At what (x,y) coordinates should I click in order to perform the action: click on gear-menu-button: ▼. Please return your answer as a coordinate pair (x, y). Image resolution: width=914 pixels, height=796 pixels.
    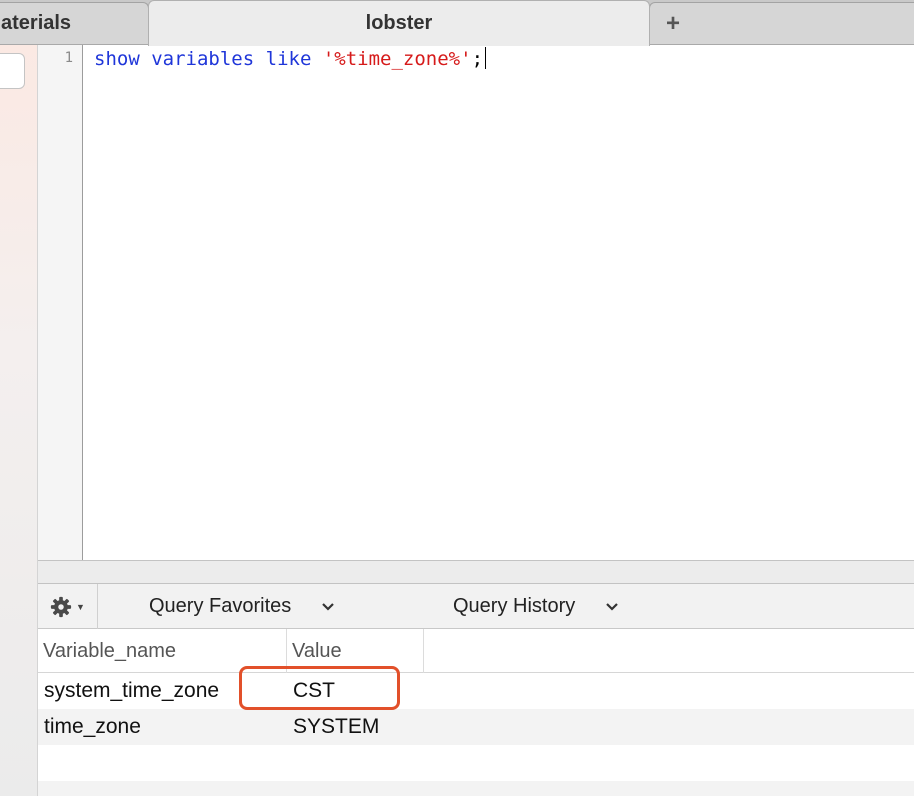
    Looking at the image, I should click on (68, 606).